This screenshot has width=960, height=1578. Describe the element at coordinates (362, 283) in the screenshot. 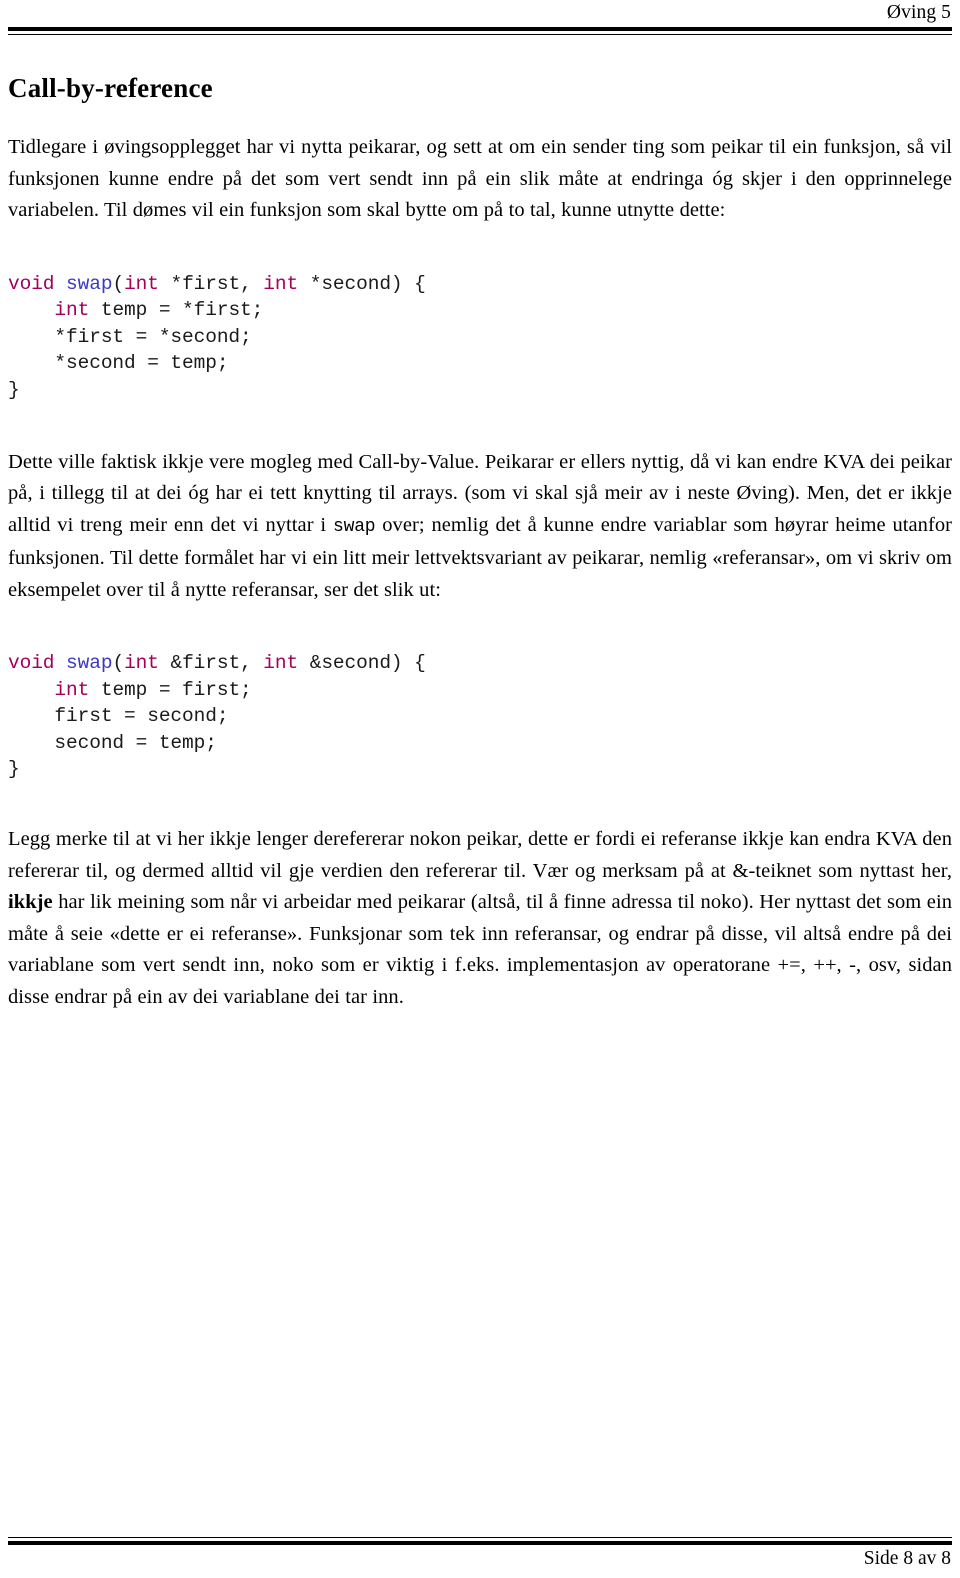

I see `code-token: *second) {` at that location.